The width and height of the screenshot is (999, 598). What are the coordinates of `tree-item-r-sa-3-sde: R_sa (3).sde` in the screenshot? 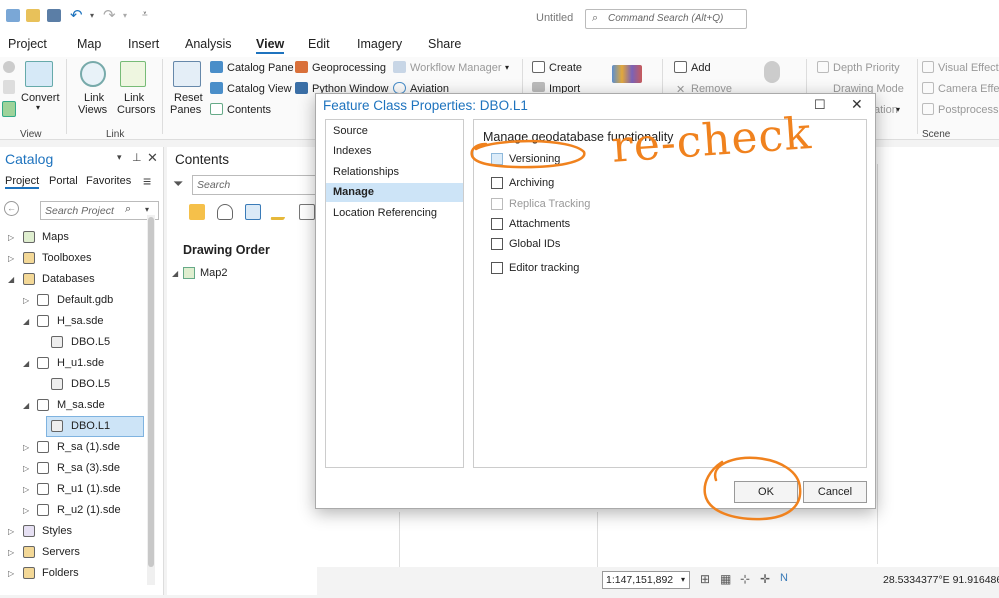 It's located at (88, 468).